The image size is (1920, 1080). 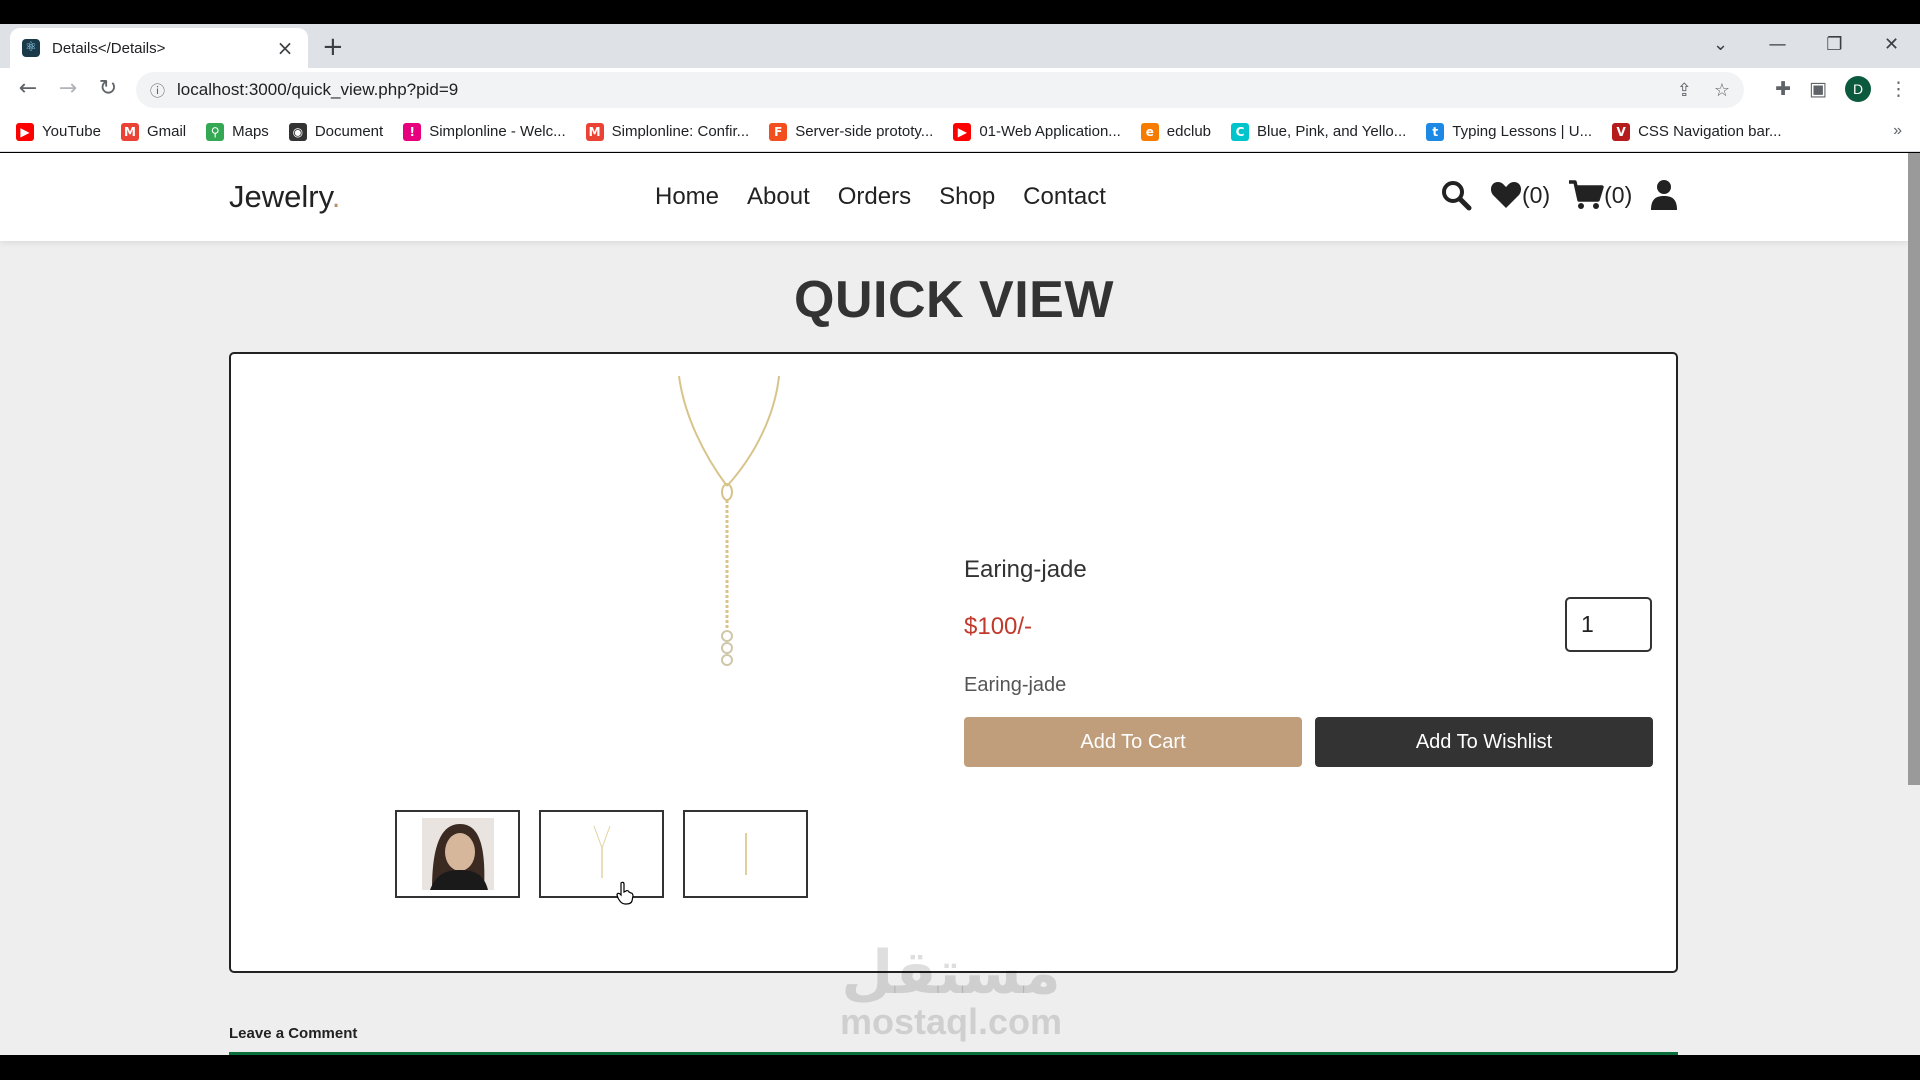 I want to click on bookmark-star-icon: ☆, so click(x=1722, y=90).